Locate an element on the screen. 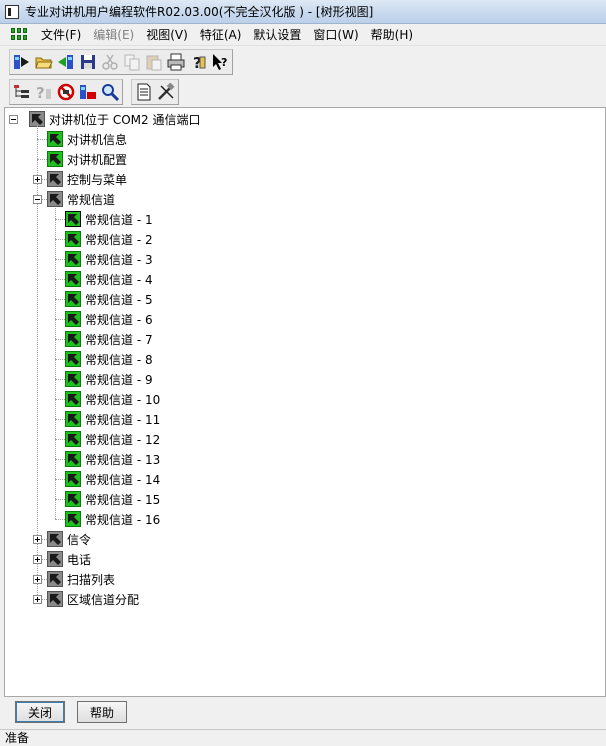 The height and width of the screenshot is (746, 606). tree-item: 对讲机配置 is located at coordinates (87, 159).